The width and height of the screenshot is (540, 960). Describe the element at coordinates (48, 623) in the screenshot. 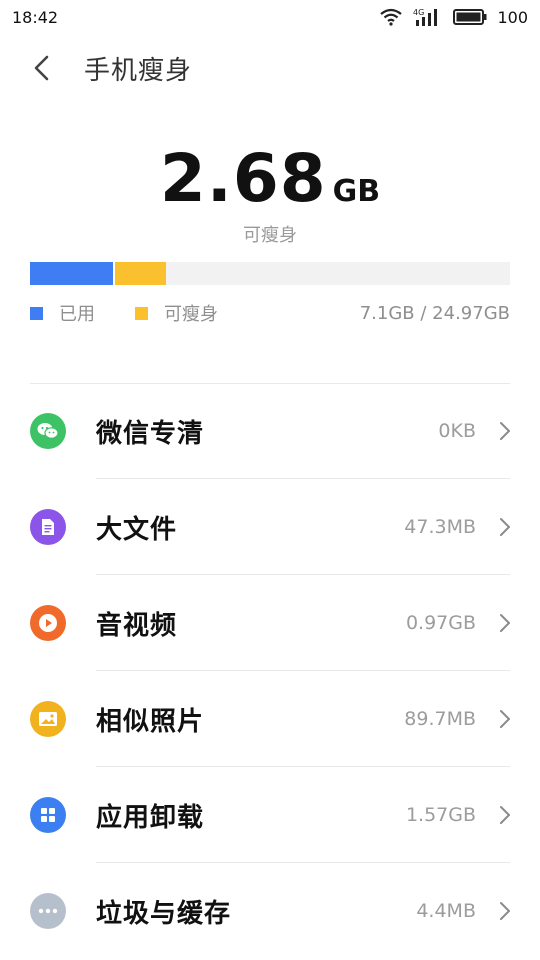

I see `play-icon` at that location.